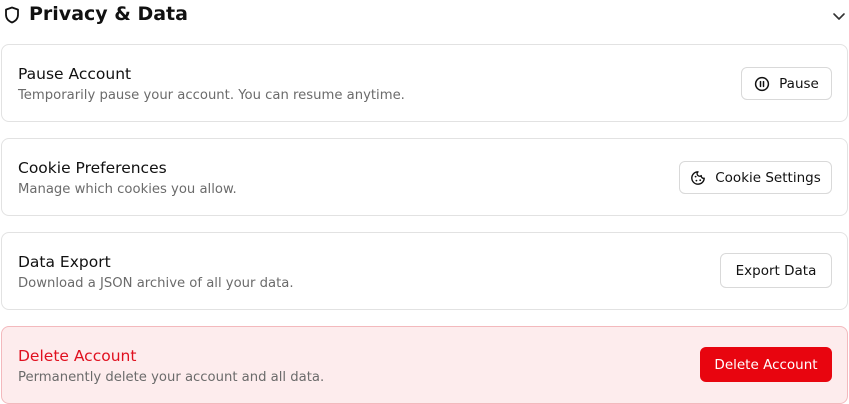 Image resolution: width=849 pixels, height=404 pixels. What do you see at coordinates (698, 178) in the screenshot?
I see `cookie-icon` at bounding box center [698, 178].